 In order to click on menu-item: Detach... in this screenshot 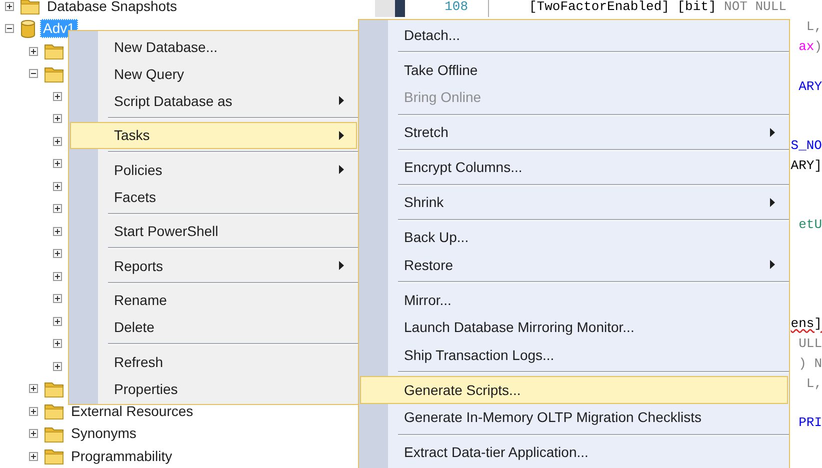, I will do `click(574, 34)`.